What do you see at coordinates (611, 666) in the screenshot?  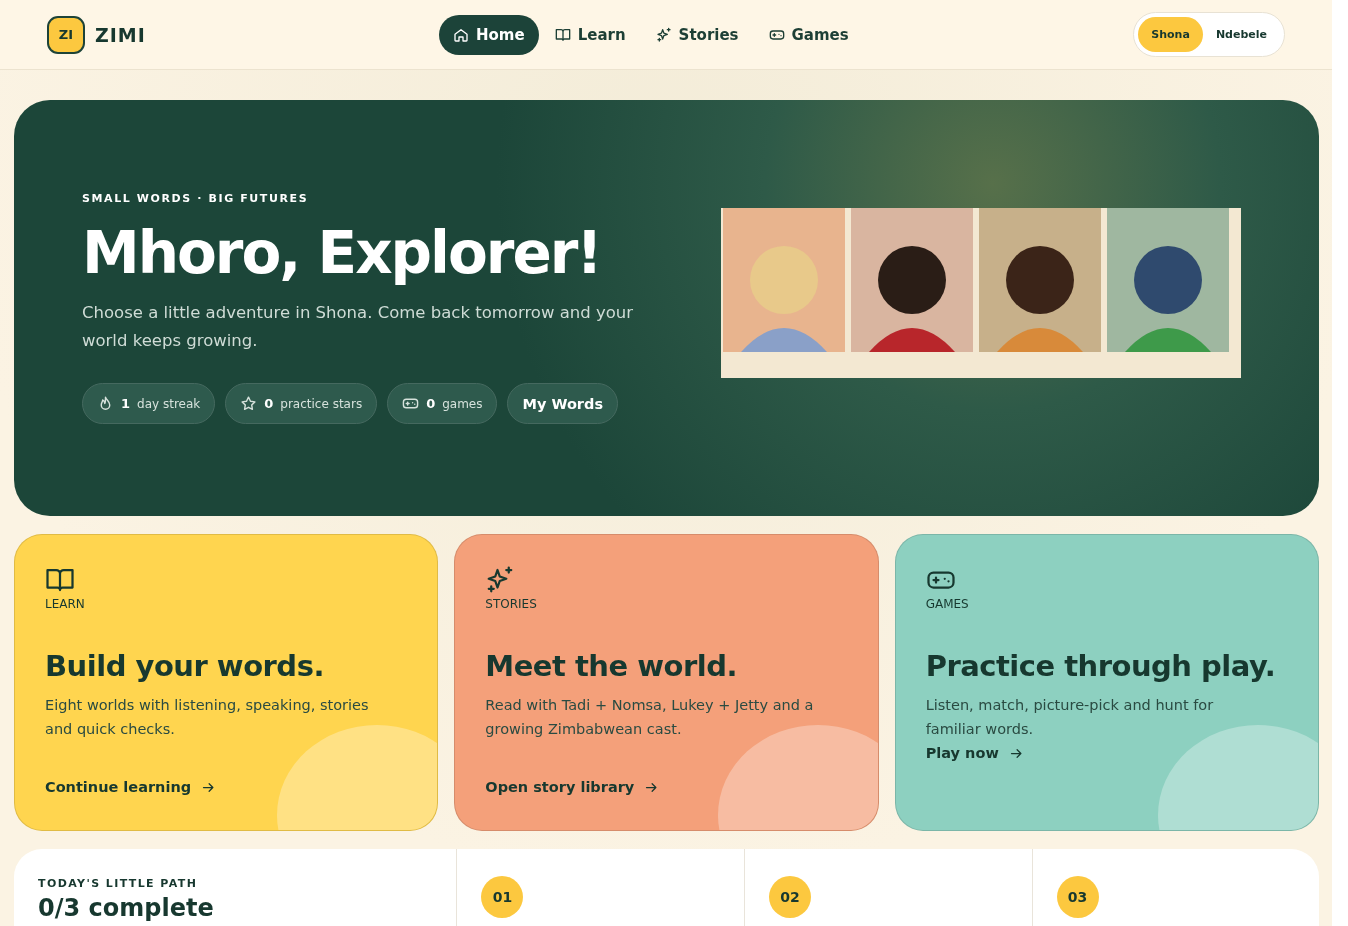 I see `card-title: Meet the world.` at bounding box center [611, 666].